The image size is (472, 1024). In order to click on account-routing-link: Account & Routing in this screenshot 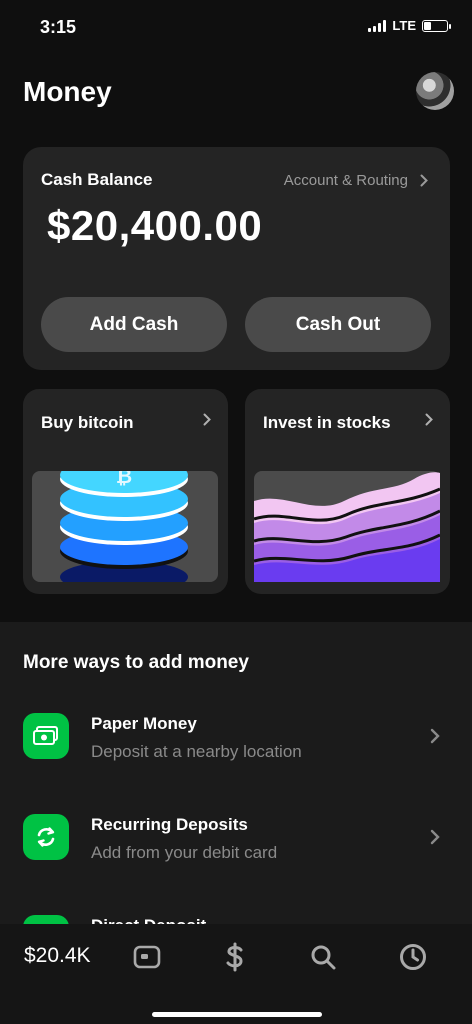, I will do `click(356, 180)`.